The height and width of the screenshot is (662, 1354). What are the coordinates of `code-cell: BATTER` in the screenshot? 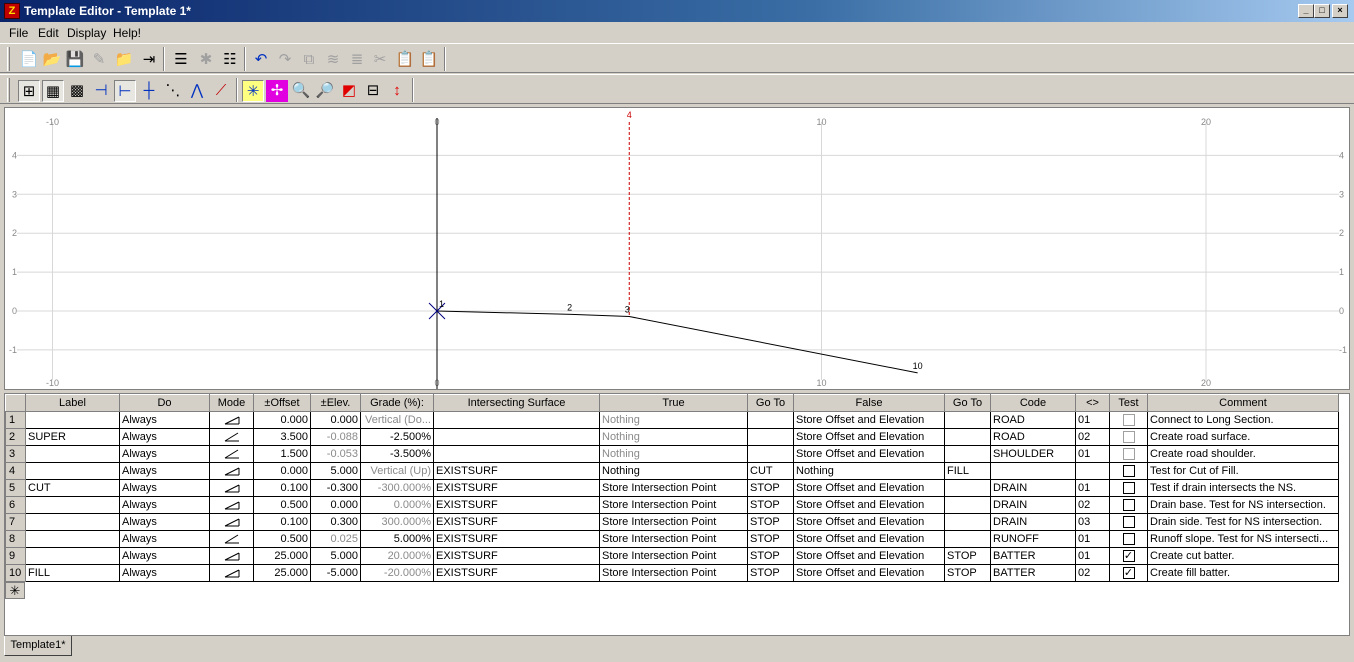 It's located at (1033, 573).